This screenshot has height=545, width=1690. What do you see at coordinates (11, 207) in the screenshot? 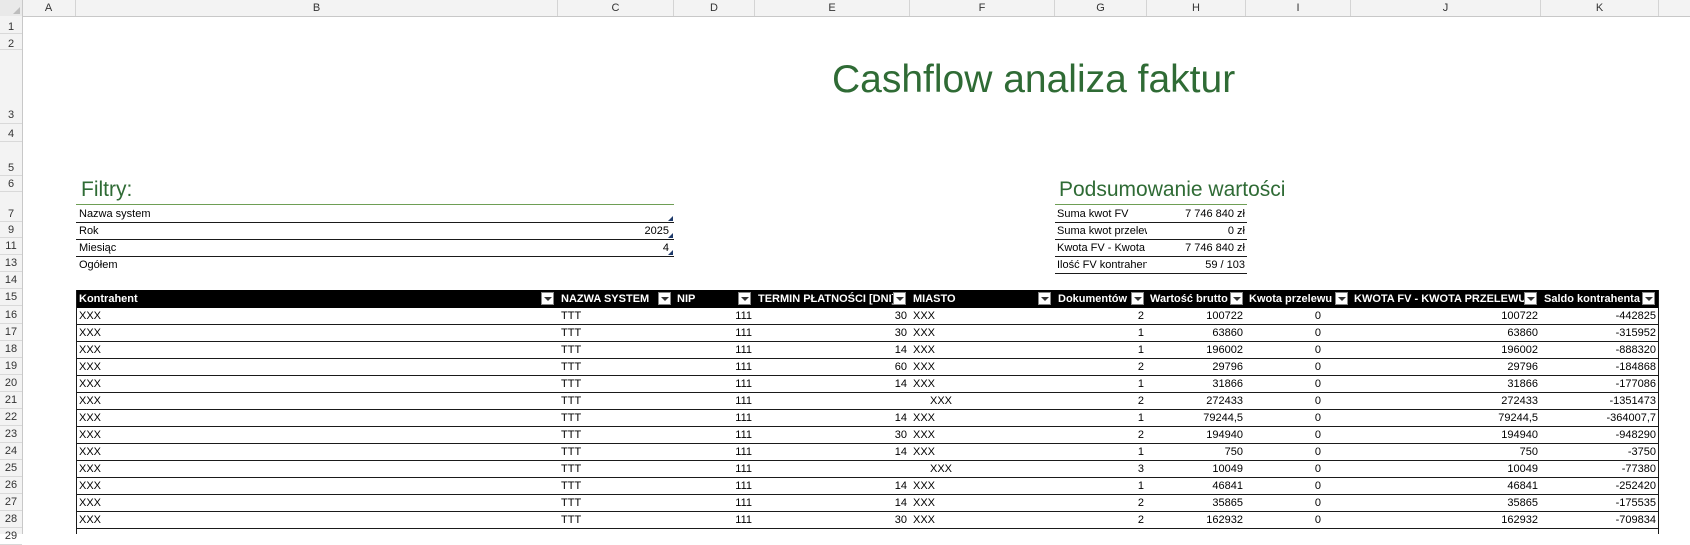
I see `row-header-7: 7` at bounding box center [11, 207].